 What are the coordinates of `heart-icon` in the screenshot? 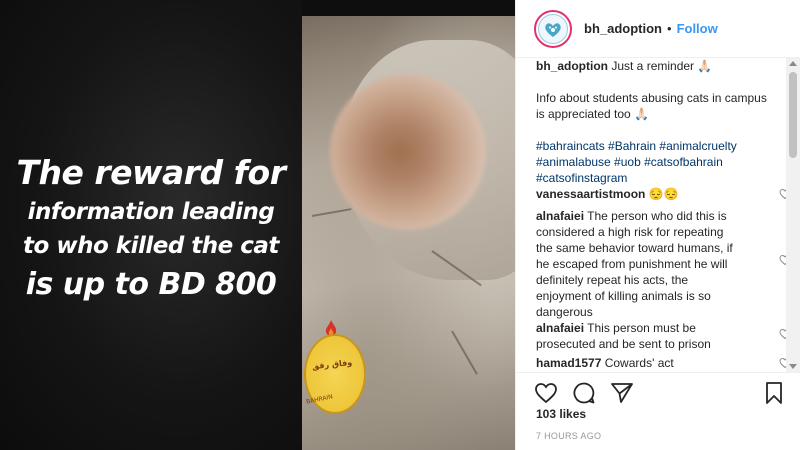 It's located at (546, 393).